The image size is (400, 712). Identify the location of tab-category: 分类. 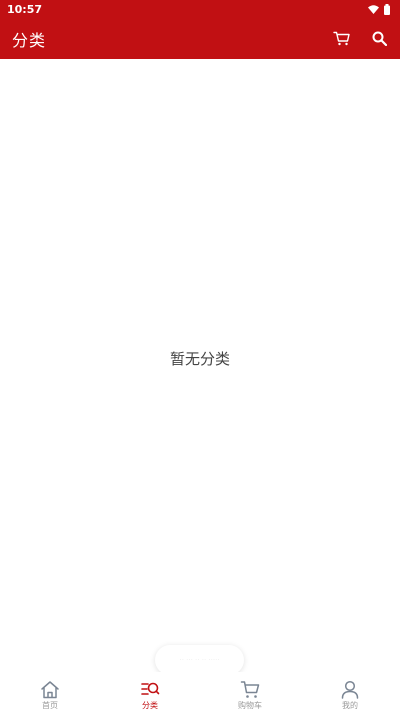
(150, 692).